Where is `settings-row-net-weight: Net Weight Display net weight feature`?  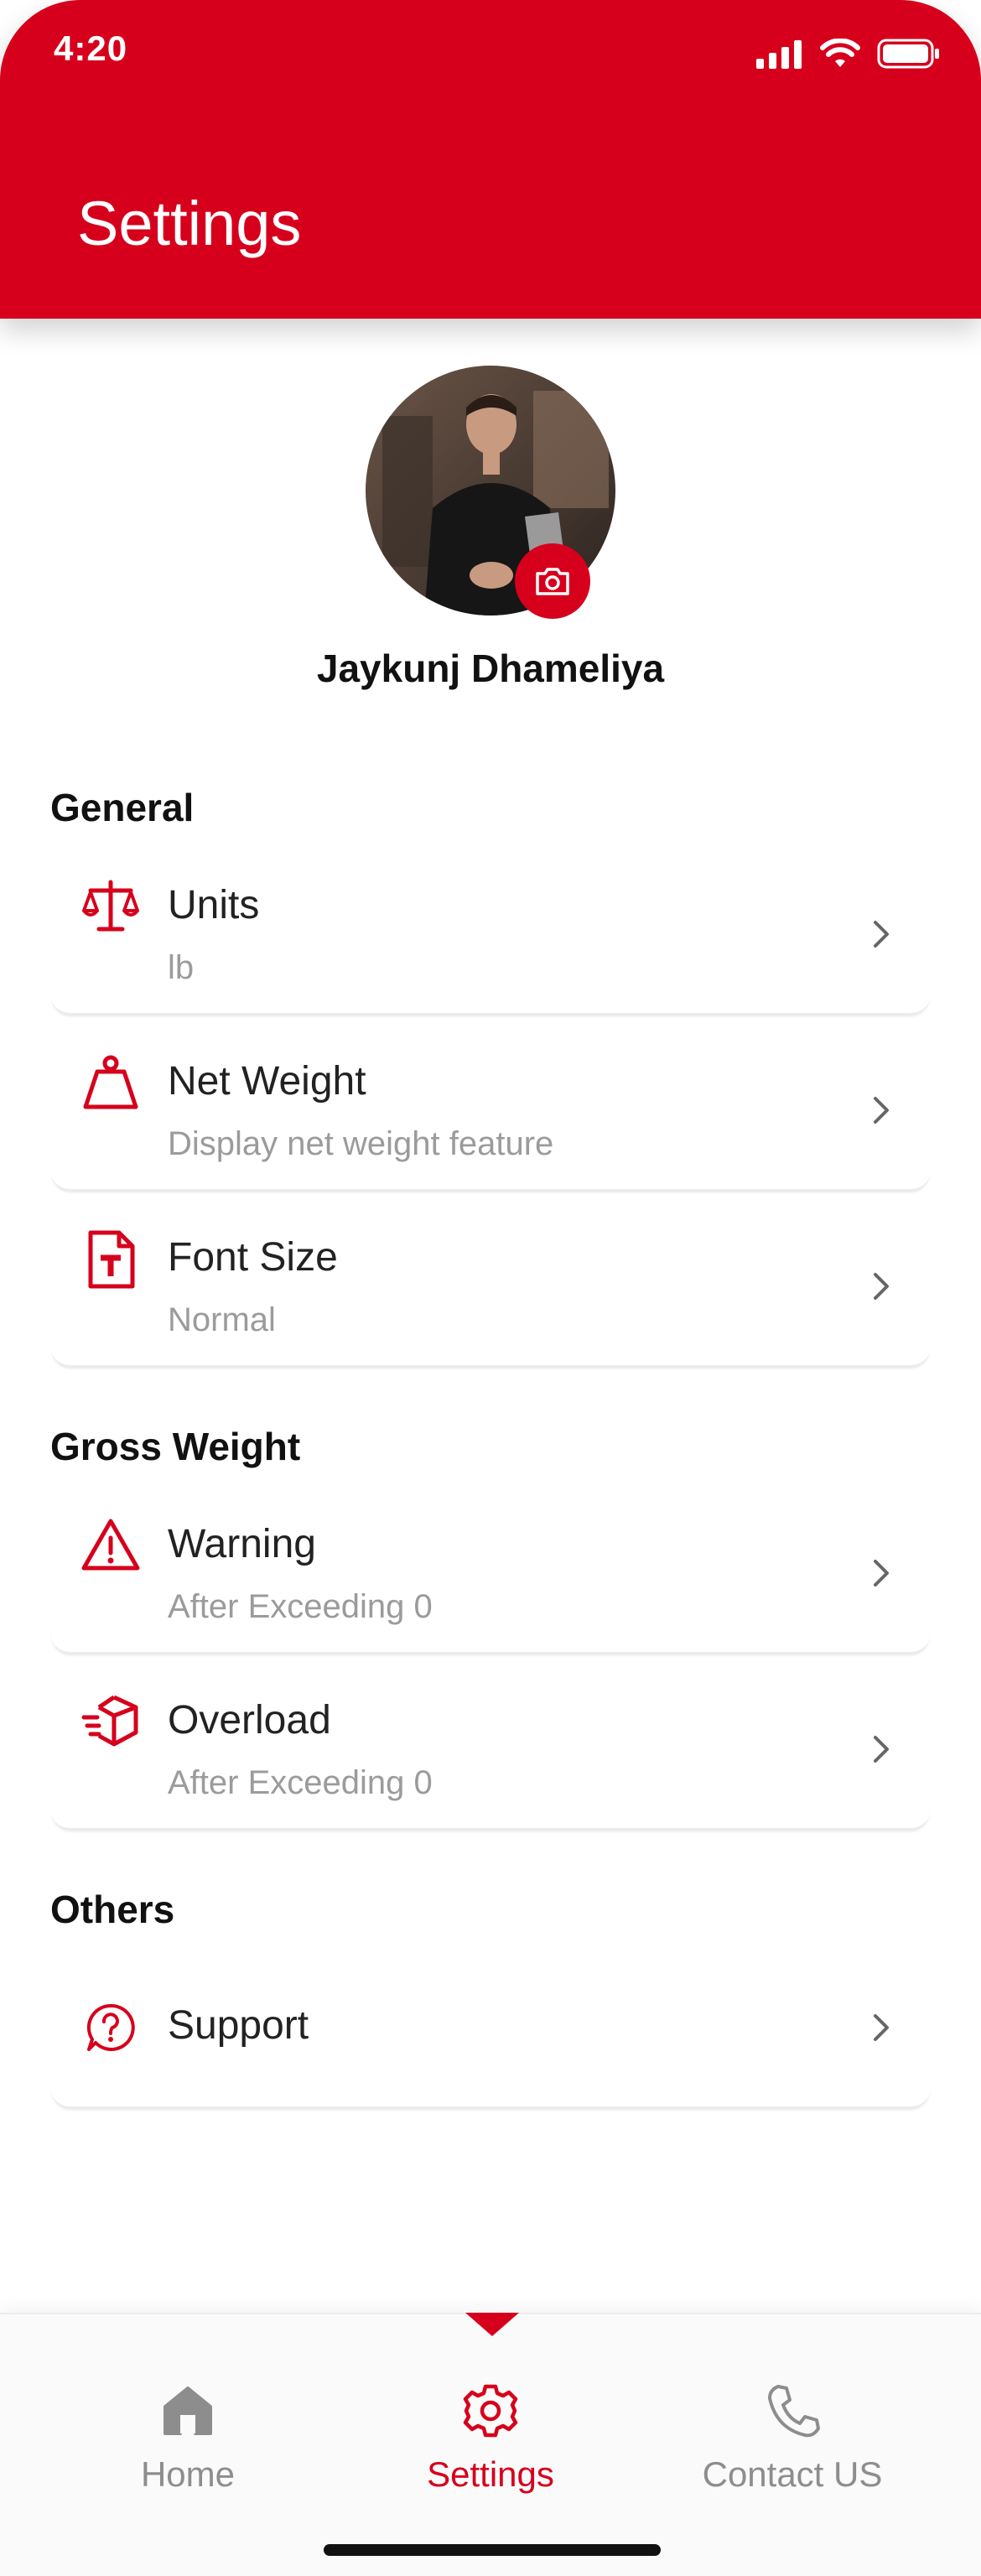
settings-row-net-weight: Net Weight Display net weight feature is located at coordinates (490, 1107).